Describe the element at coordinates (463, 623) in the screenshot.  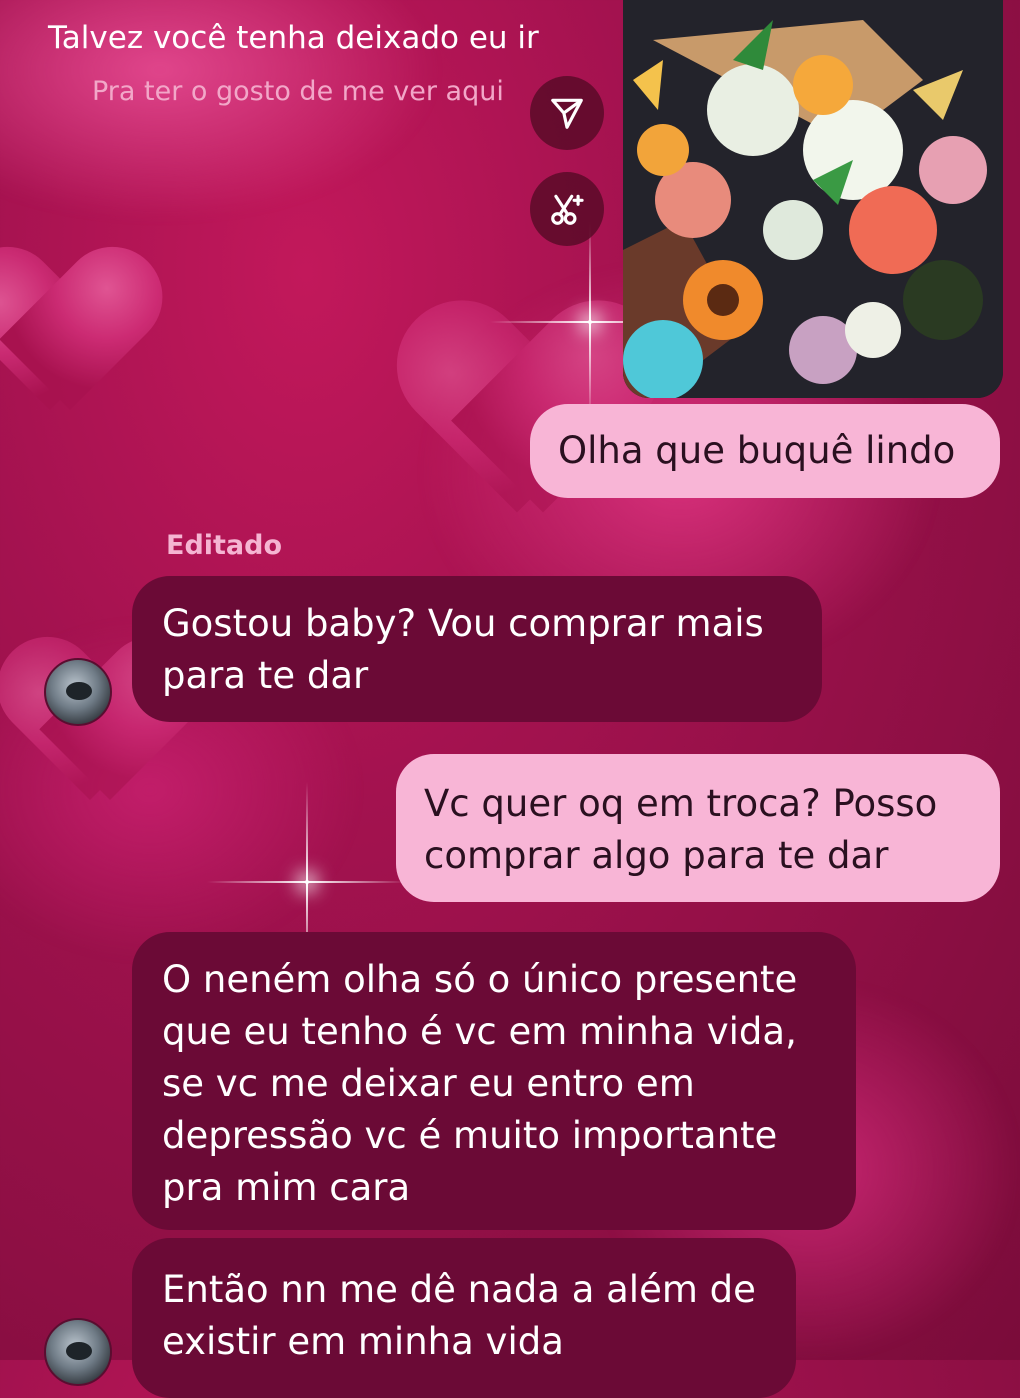
I see `message-text-line: Gostou baby? Vou comprar mais` at that location.